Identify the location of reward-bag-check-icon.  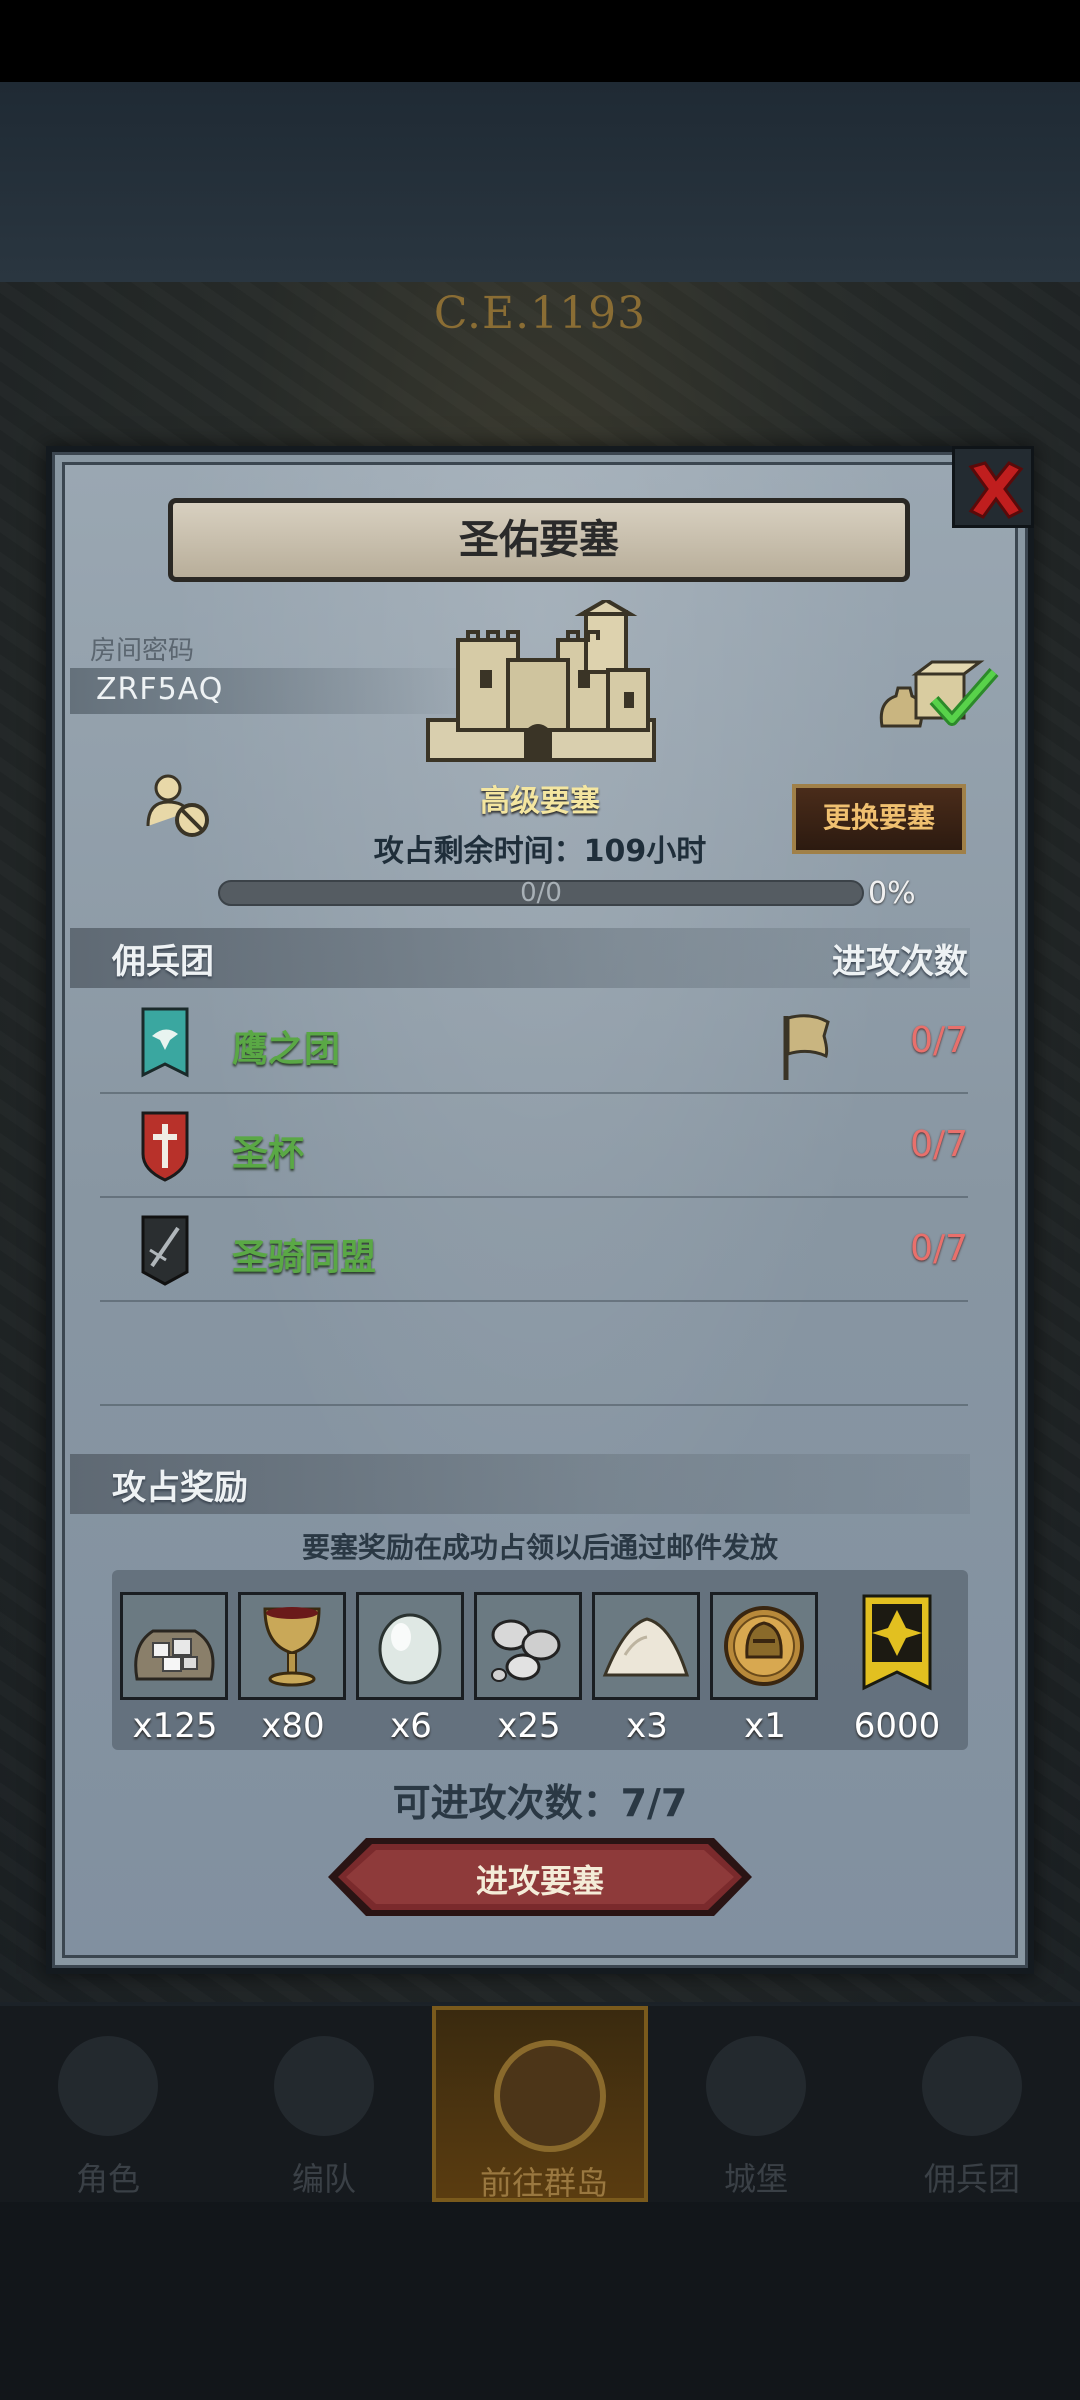
(938, 698).